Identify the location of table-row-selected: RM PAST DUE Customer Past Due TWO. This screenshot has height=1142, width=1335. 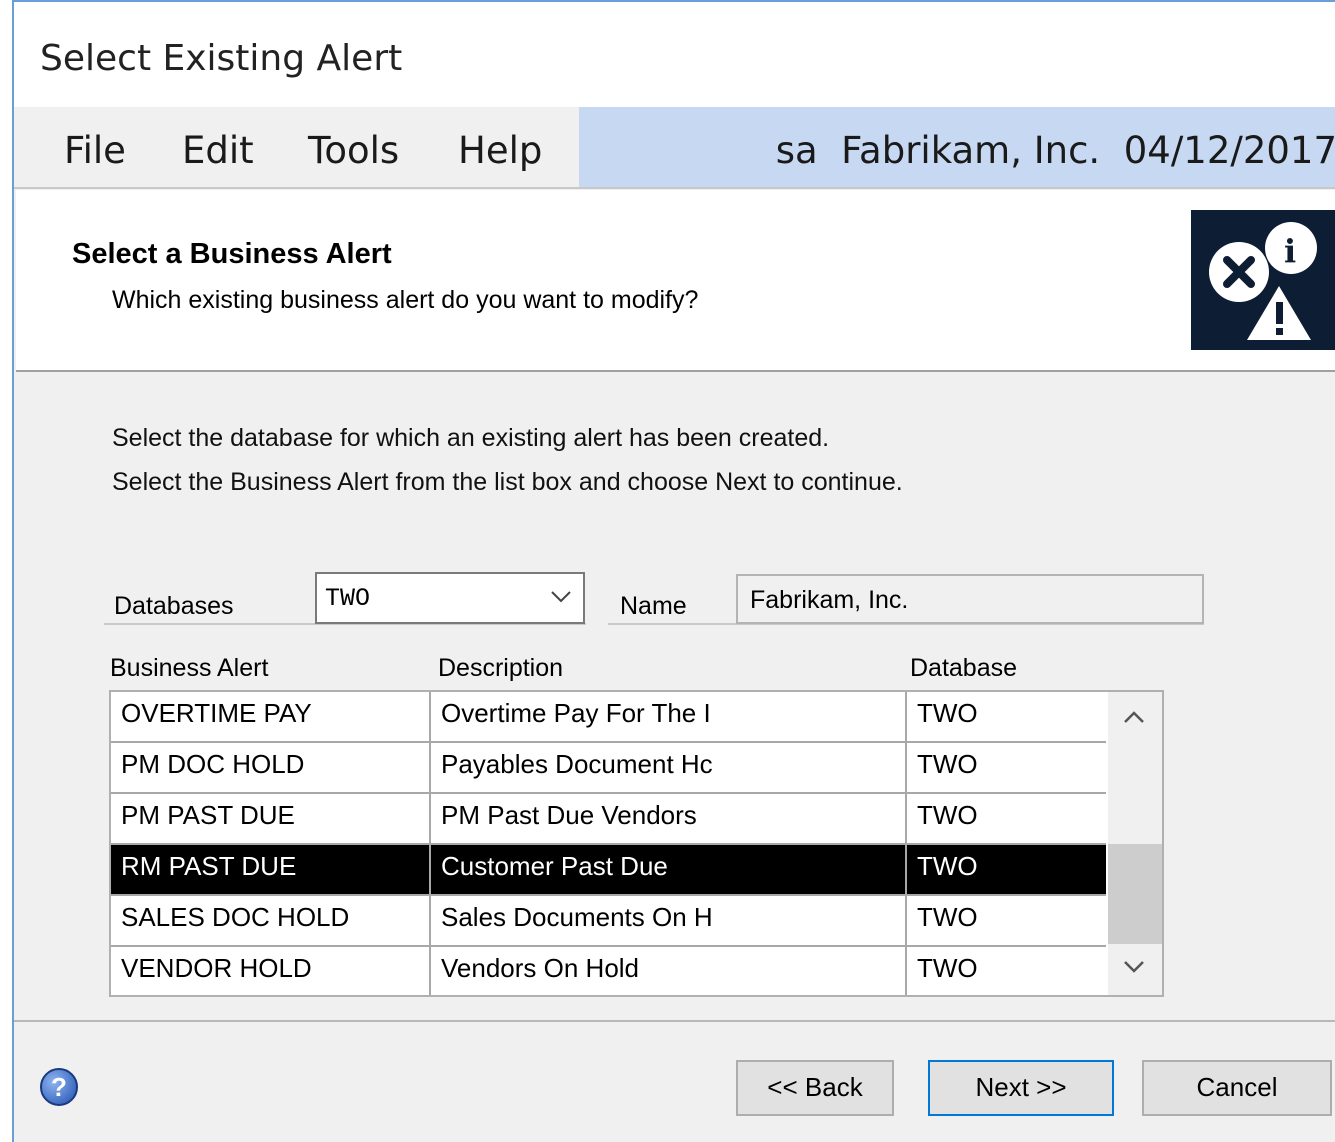
(608, 870).